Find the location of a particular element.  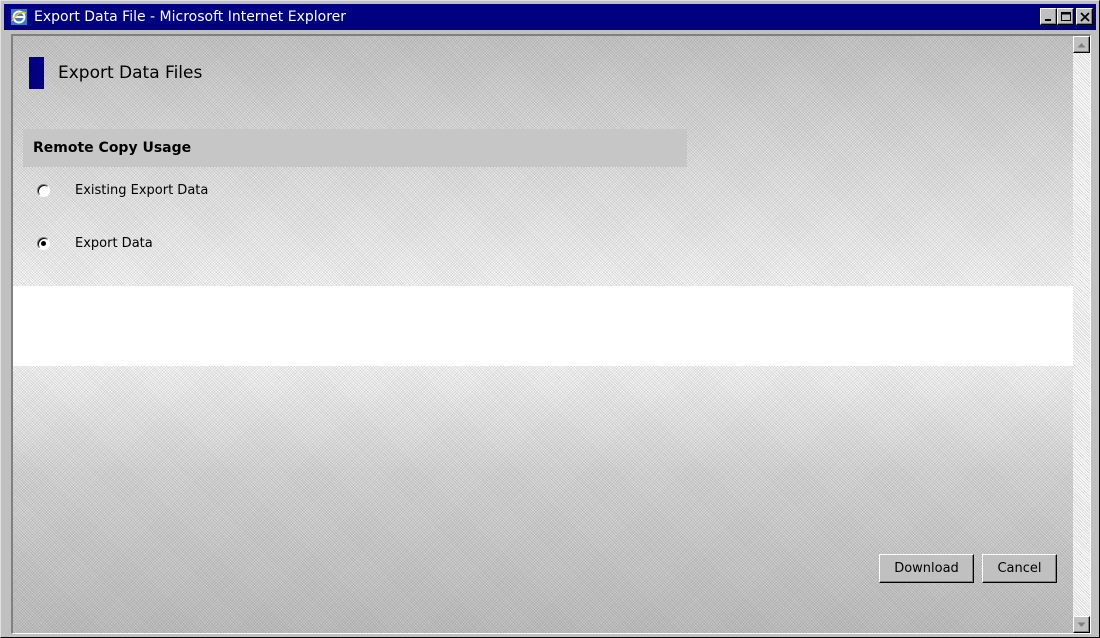

minimize-icon is located at coordinates (1047, 19).